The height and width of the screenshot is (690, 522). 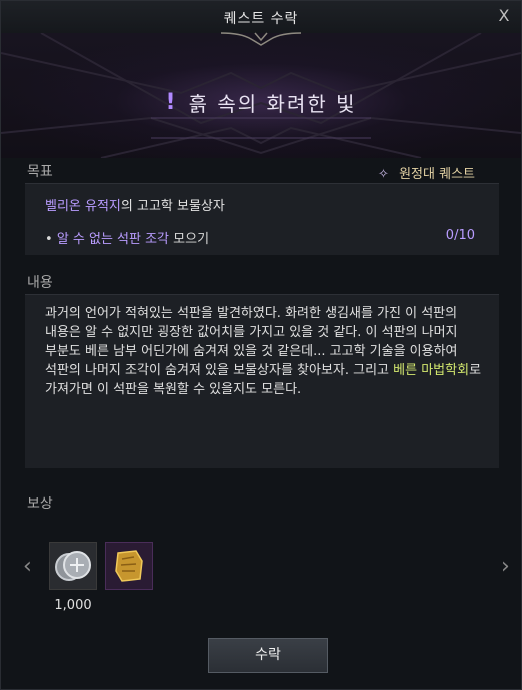 I want to click on objective-action: 모으기, so click(x=189, y=239).